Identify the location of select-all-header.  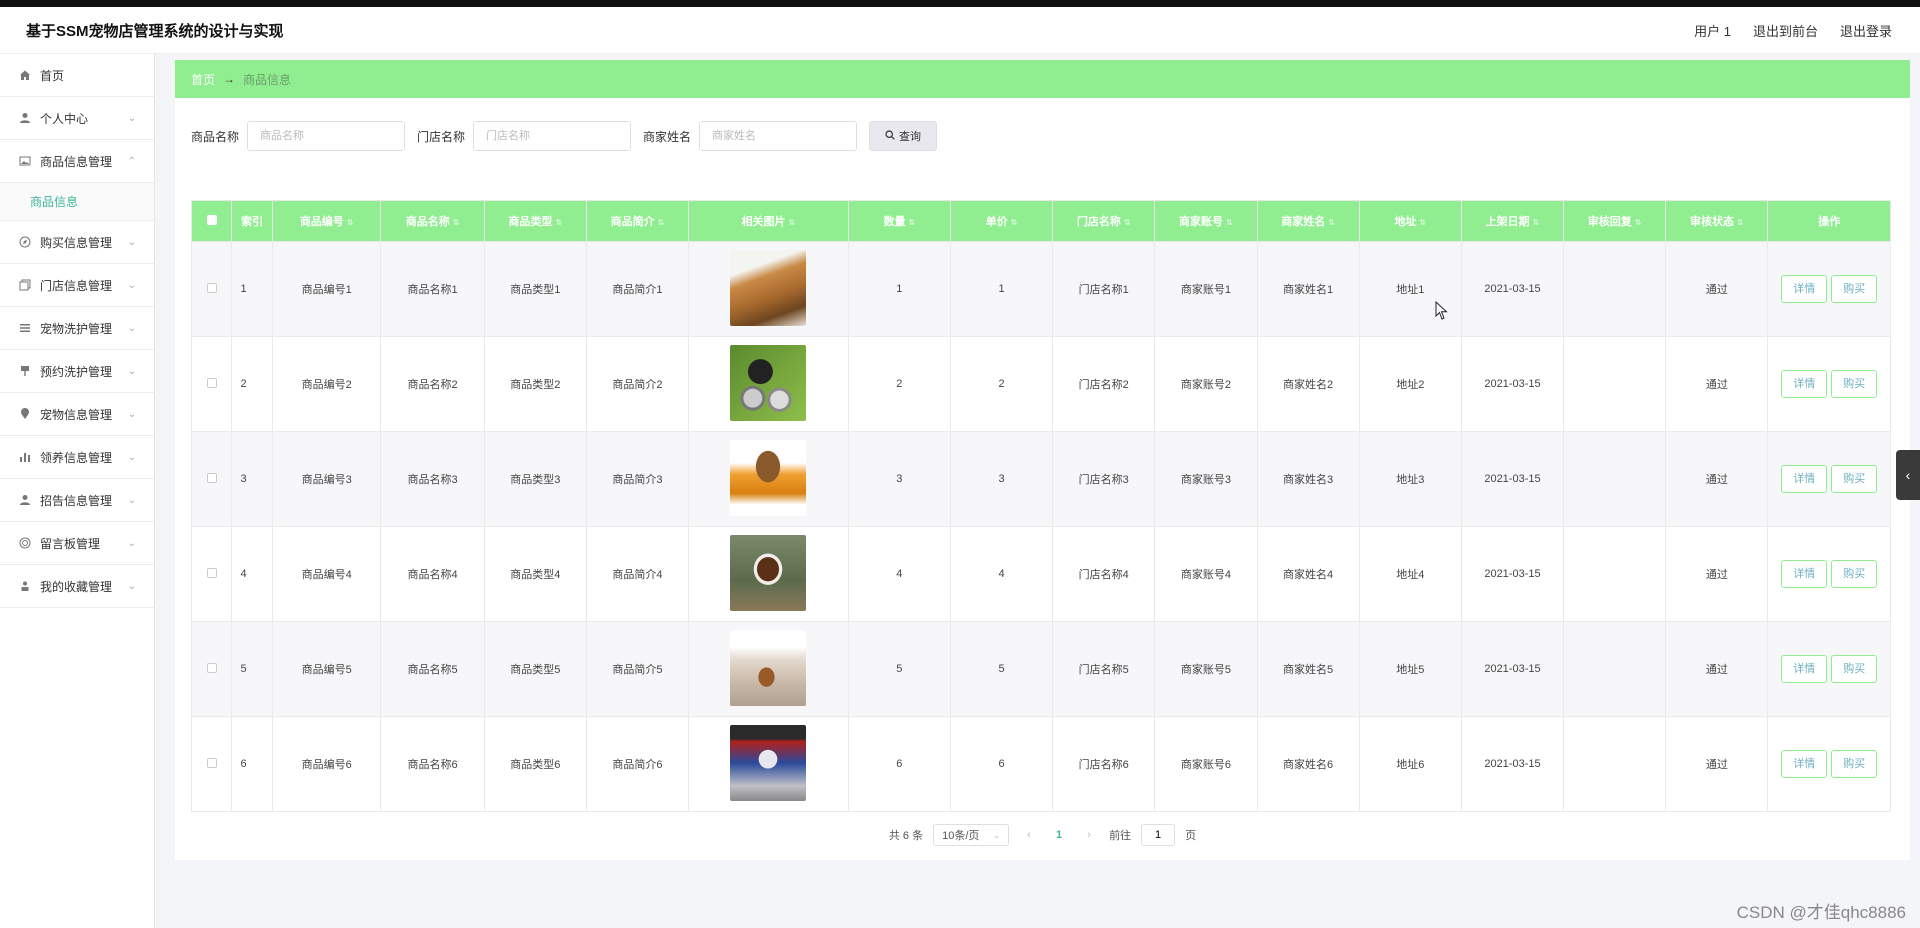
(211, 221).